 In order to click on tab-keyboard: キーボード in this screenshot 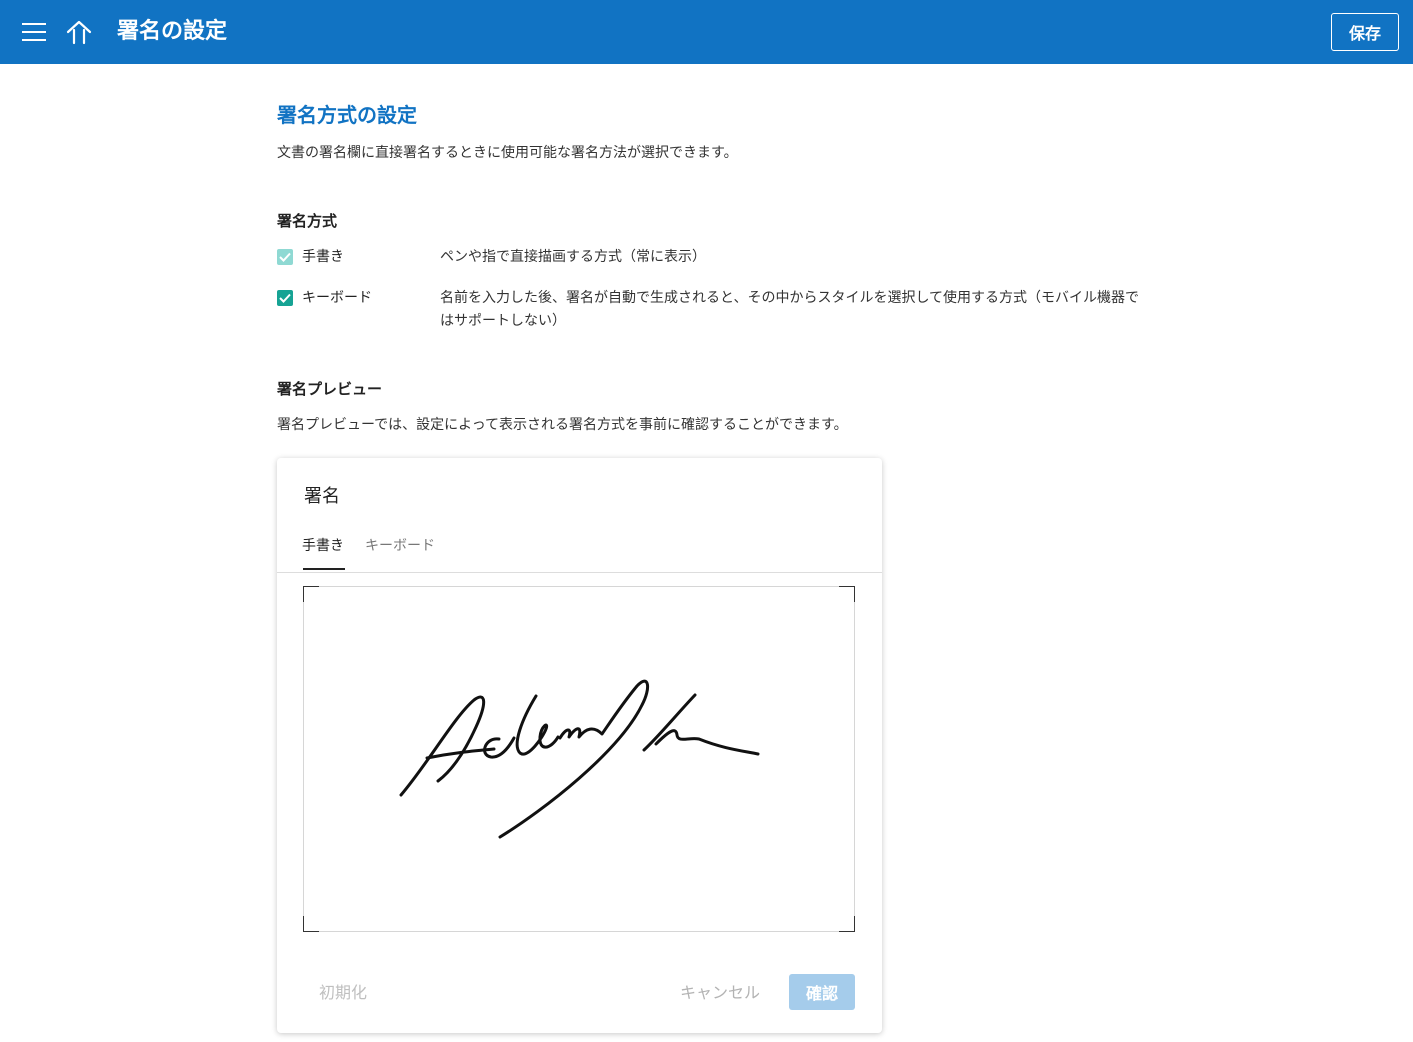, I will do `click(400, 546)`.